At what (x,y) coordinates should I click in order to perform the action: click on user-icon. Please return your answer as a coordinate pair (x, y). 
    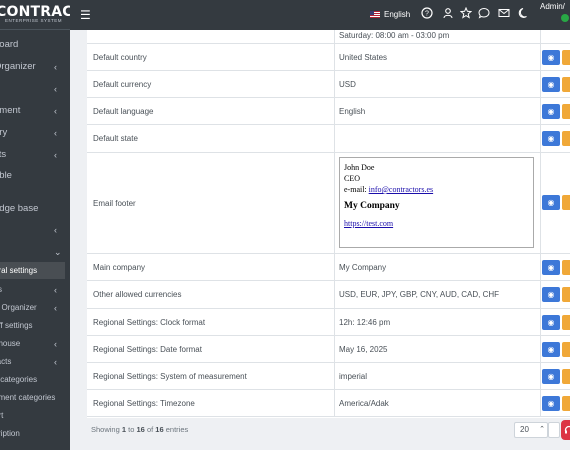
    Looking at the image, I should click on (448, 14).